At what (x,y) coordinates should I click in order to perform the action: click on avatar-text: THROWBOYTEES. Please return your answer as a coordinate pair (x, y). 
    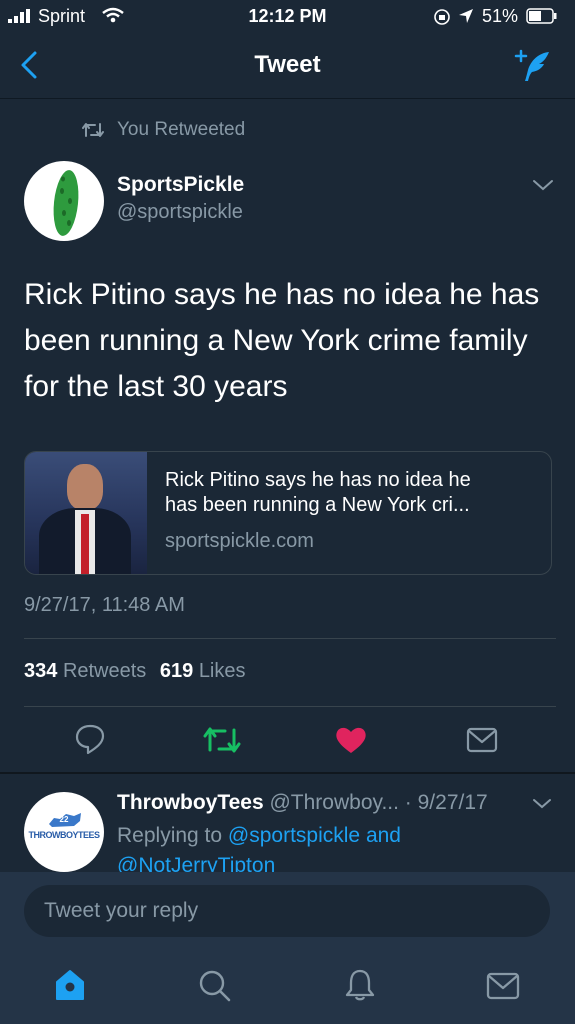
    Looking at the image, I should click on (64, 835).